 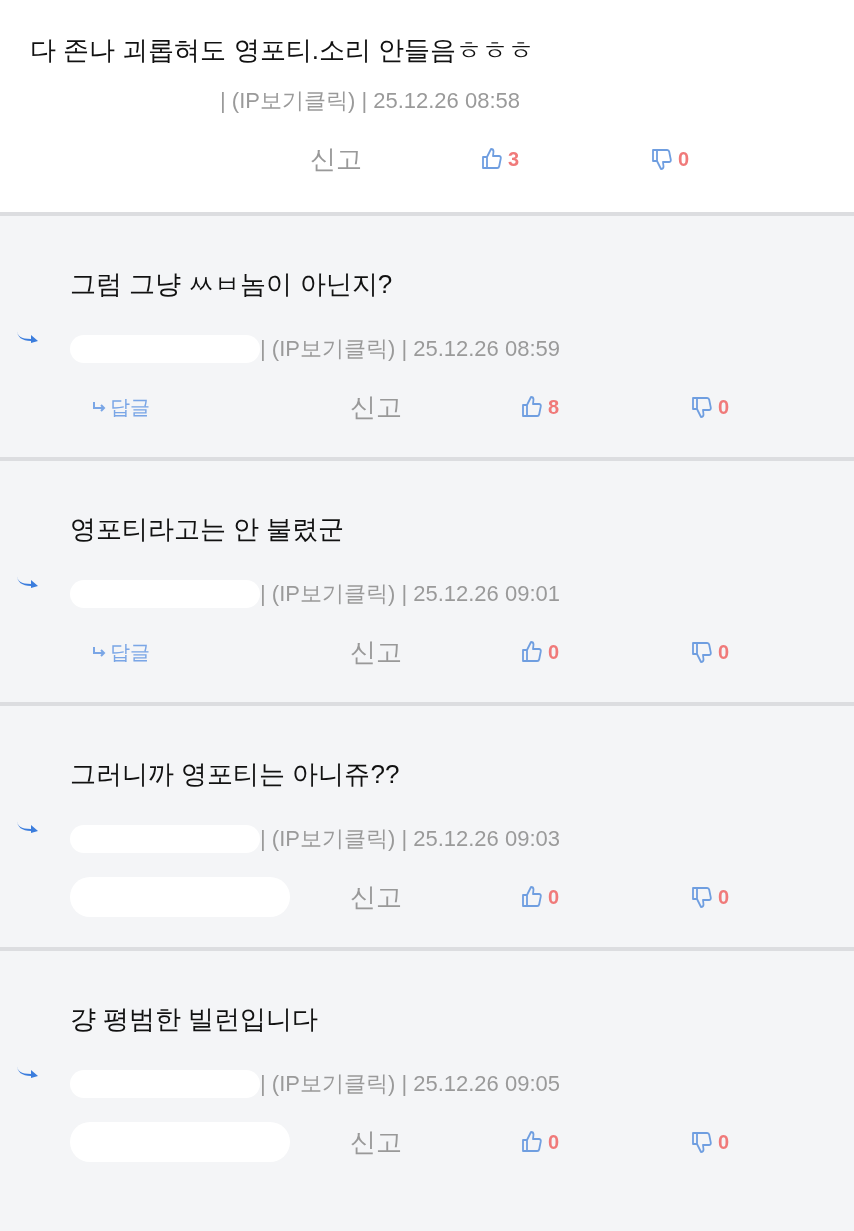 What do you see at coordinates (208, 529) in the screenshot?
I see `comment-text: 영포티라고는 안 불렸군` at bounding box center [208, 529].